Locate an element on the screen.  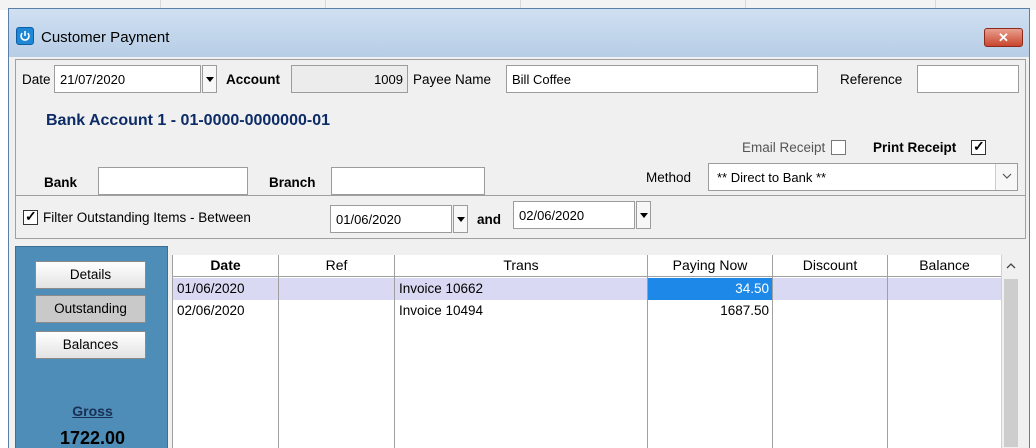
email-receipt-label: Email Receipt is located at coordinates (784, 147).